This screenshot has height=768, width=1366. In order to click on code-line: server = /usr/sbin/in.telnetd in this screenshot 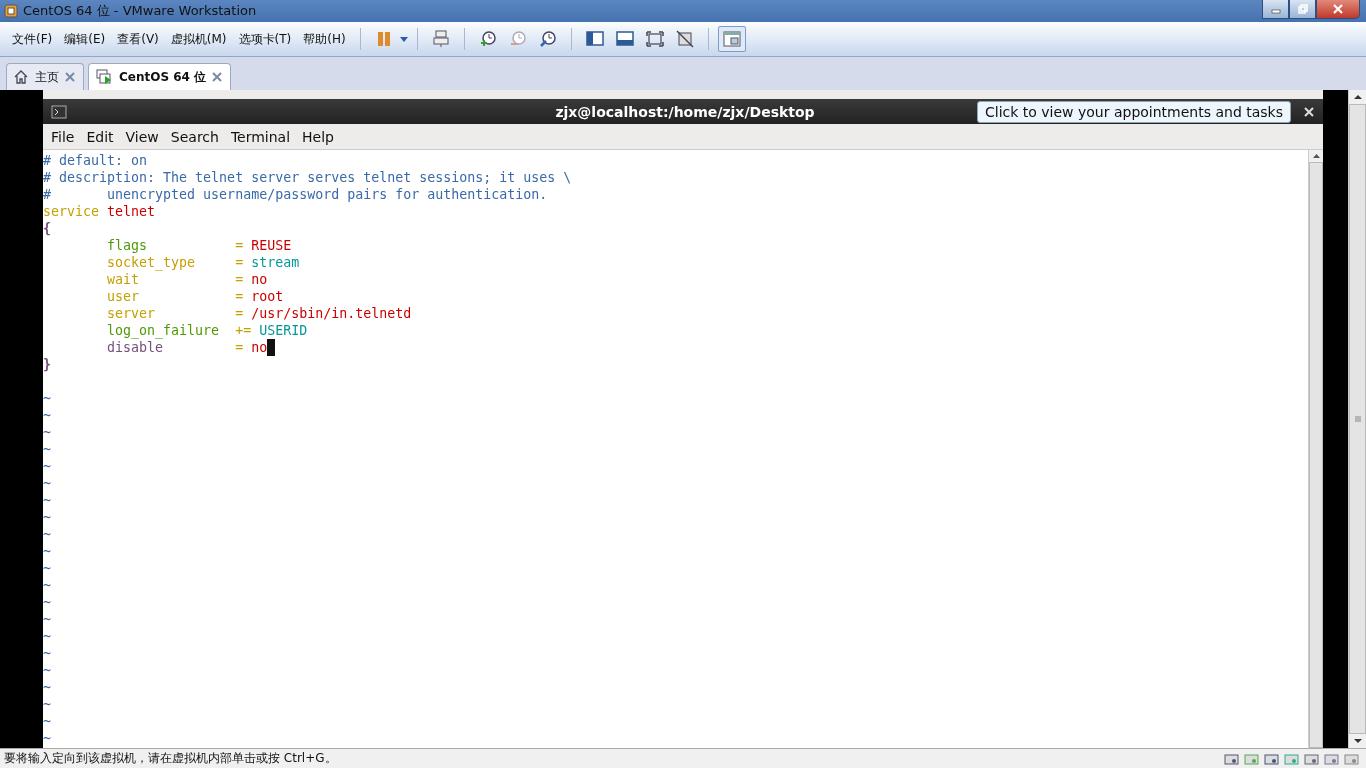, I will do `click(259, 313)`.